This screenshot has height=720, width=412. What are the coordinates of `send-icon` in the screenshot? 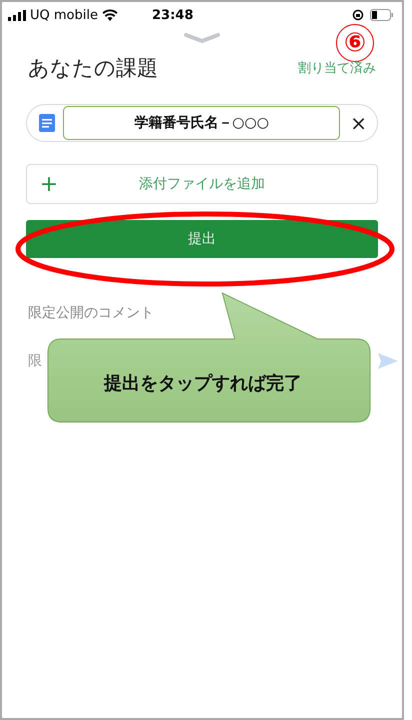 It's located at (388, 361).